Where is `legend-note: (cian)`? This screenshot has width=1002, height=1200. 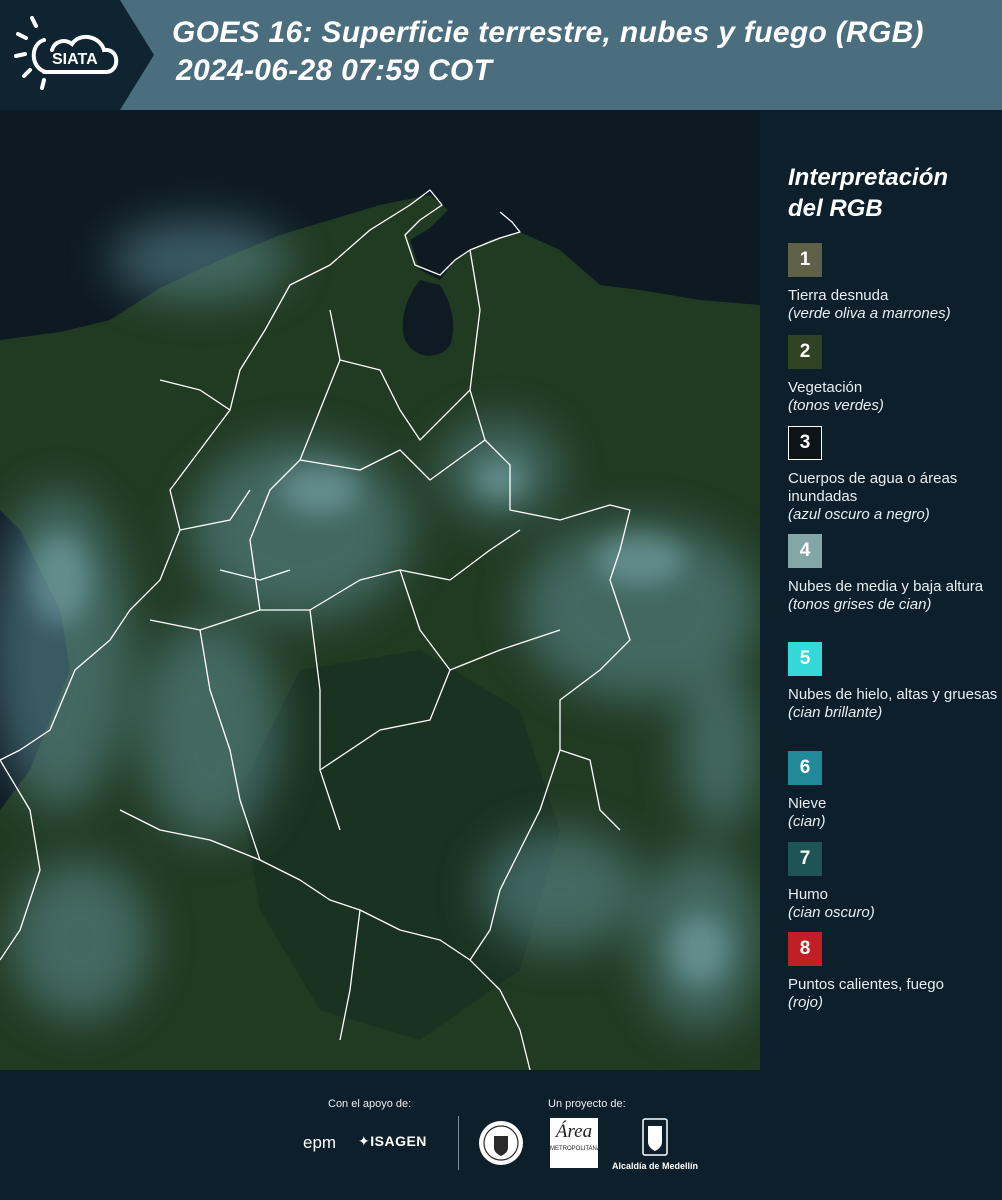
legend-note: (cian) is located at coordinates (807, 821).